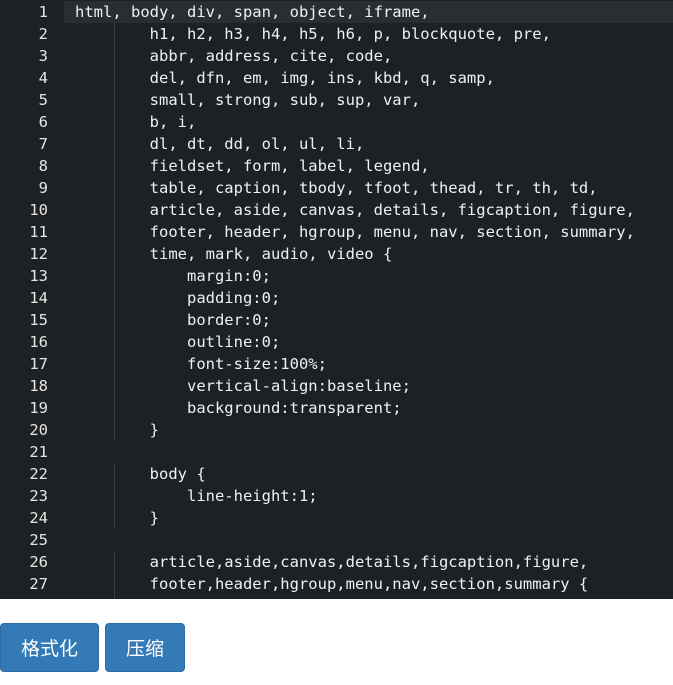 The width and height of the screenshot is (673, 685). Describe the element at coordinates (43, 34) in the screenshot. I see `line-number: 2` at that location.